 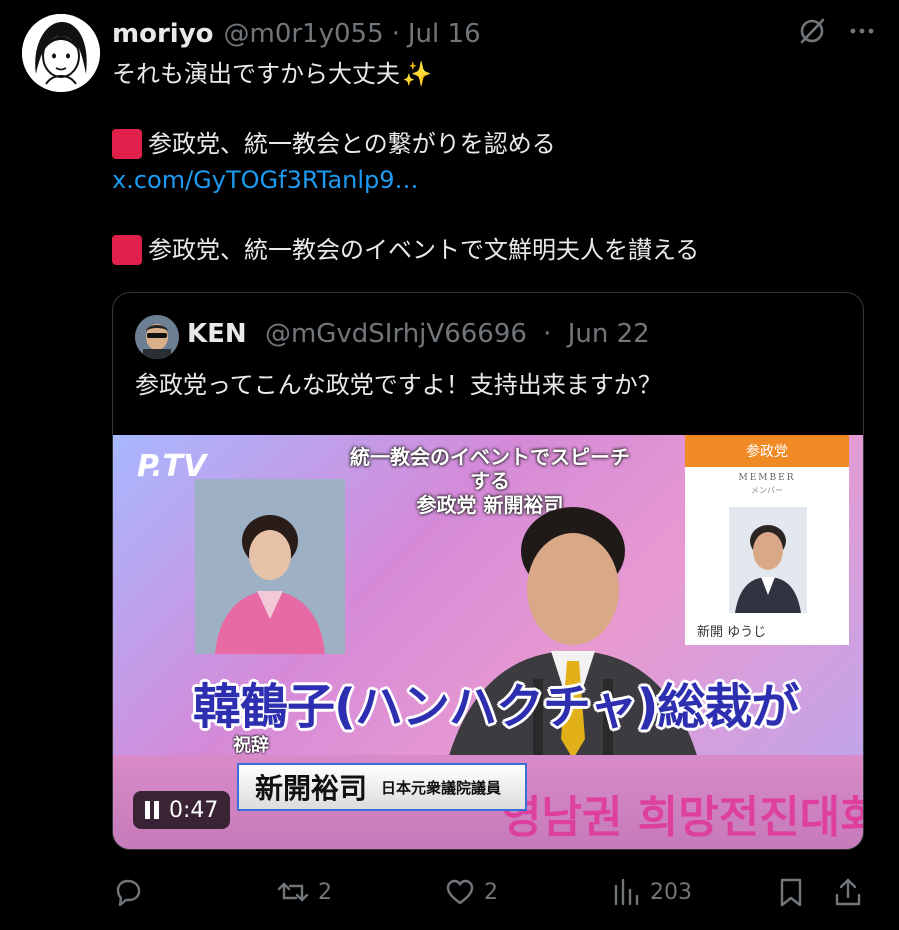 I want to click on post-line-2: 参政党、統一教会との繋がりを認める, so click(x=492, y=144).